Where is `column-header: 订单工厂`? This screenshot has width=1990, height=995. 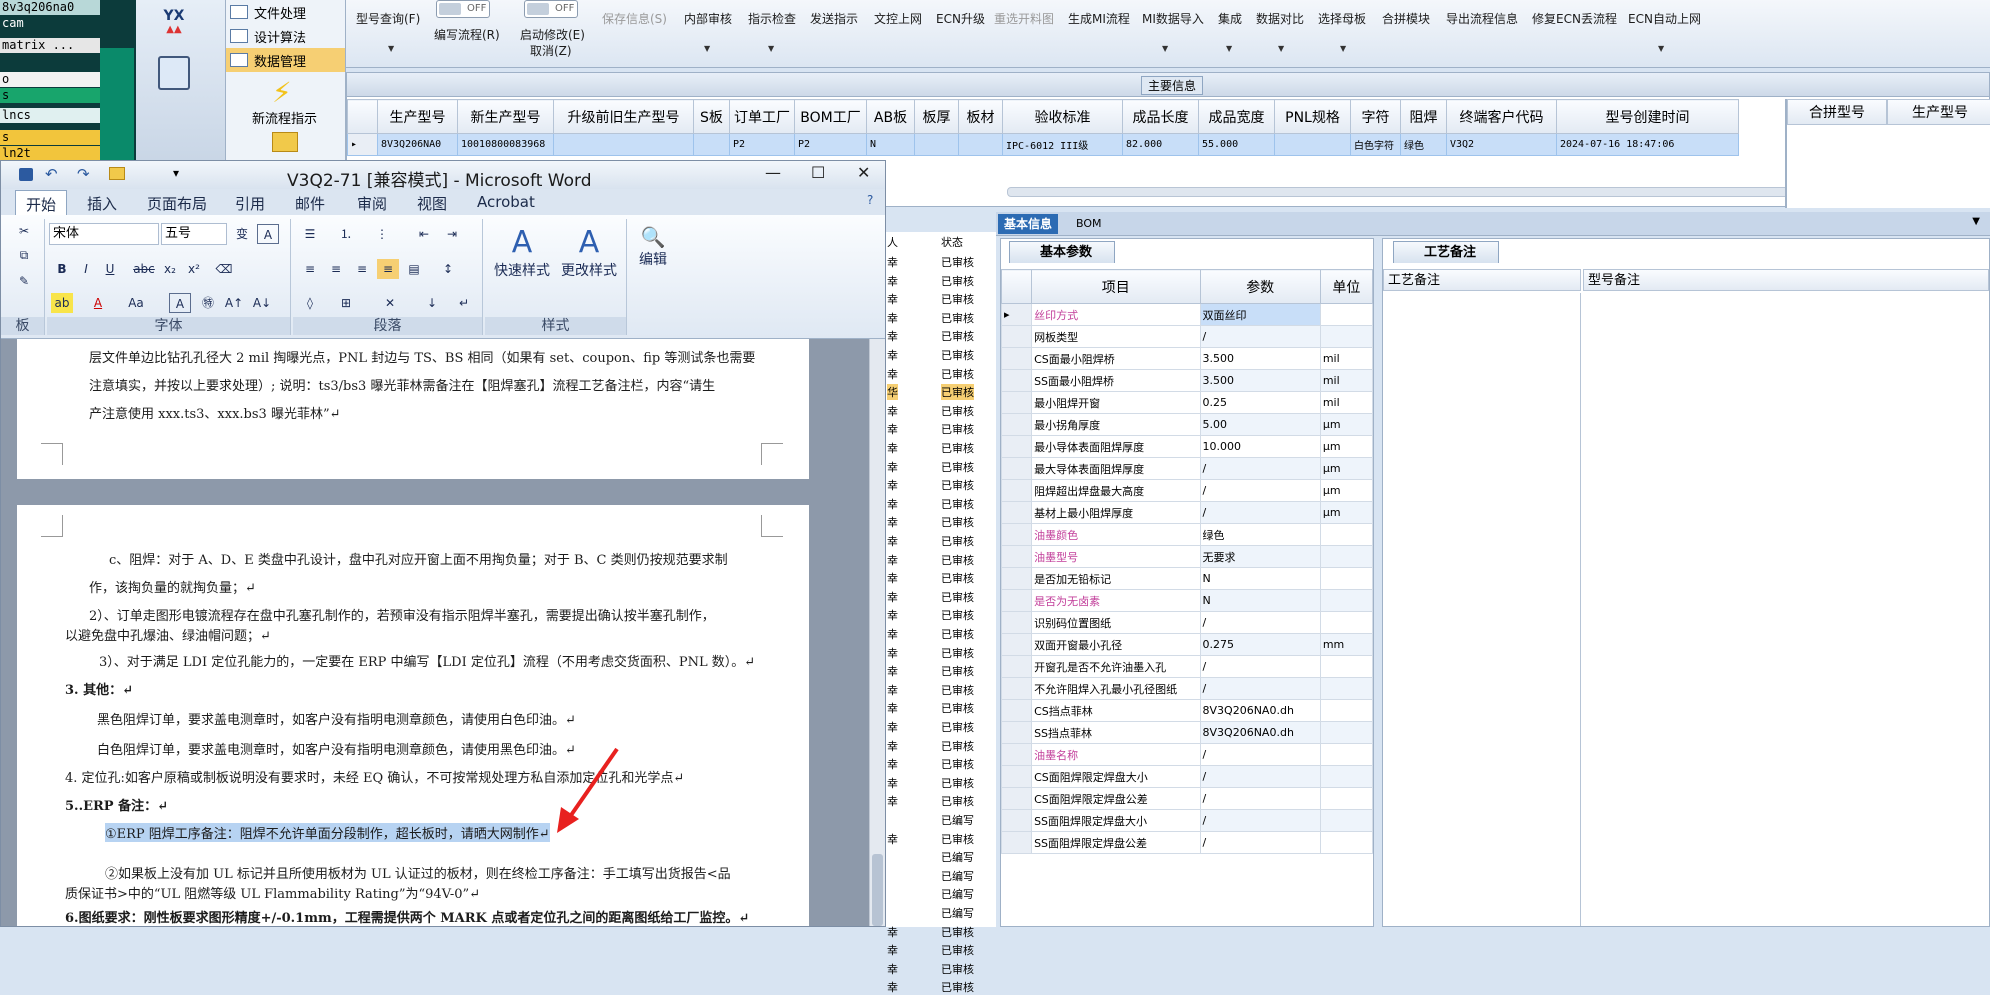 column-header: 订单工厂 is located at coordinates (762, 116).